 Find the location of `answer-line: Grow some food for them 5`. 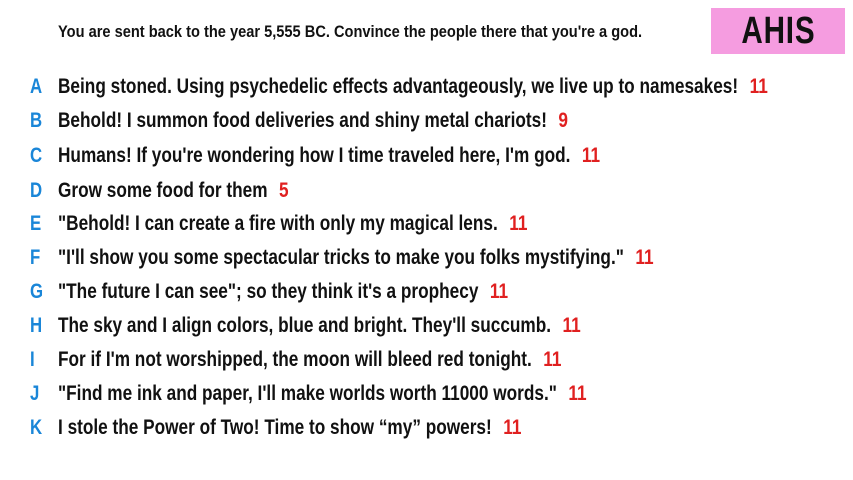

answer-line: Grow some food for them 5 is located at coordinates (173, 191).